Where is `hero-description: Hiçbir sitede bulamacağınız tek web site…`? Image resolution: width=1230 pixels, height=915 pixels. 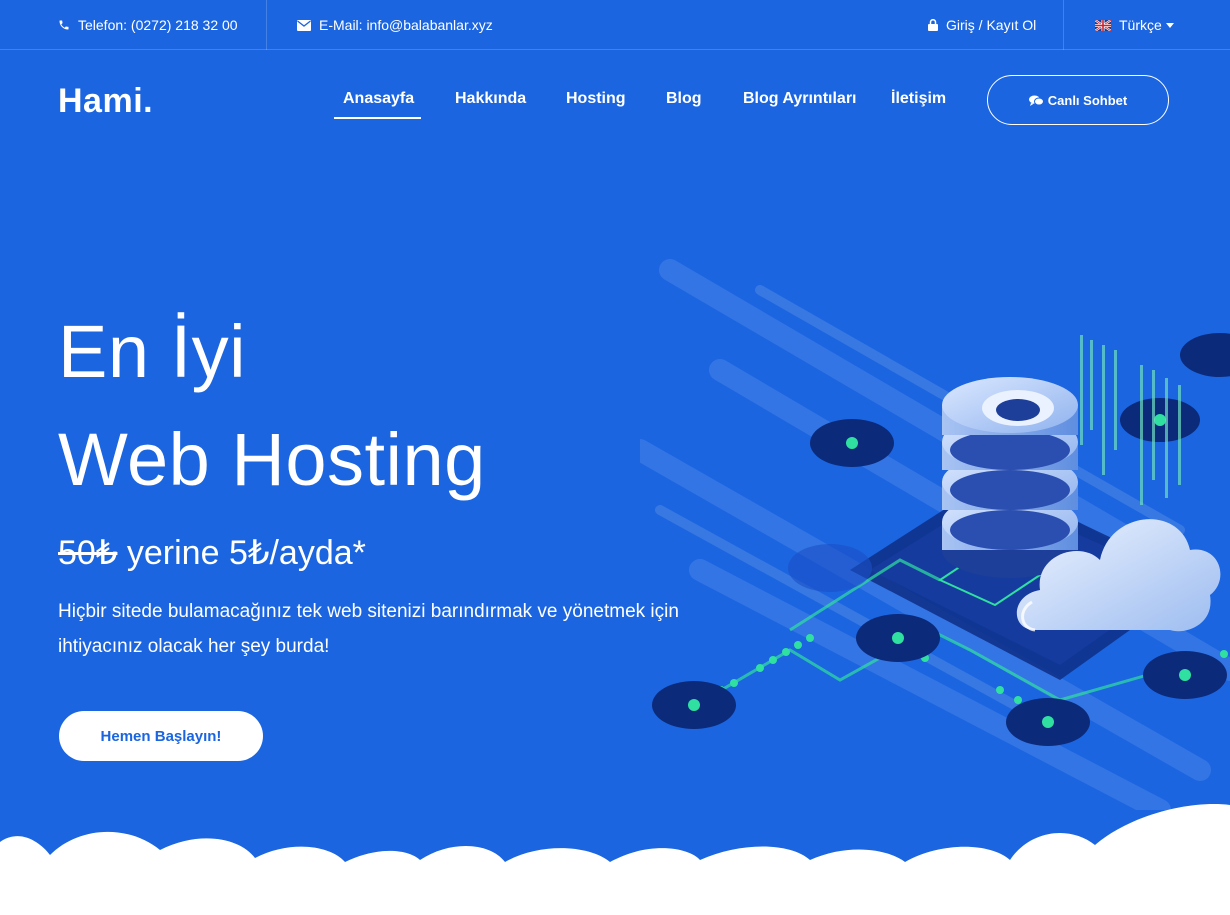
hero-description: Hiçbir sitede bulamacağınız tek web site… is located at coordinates (368, 629).